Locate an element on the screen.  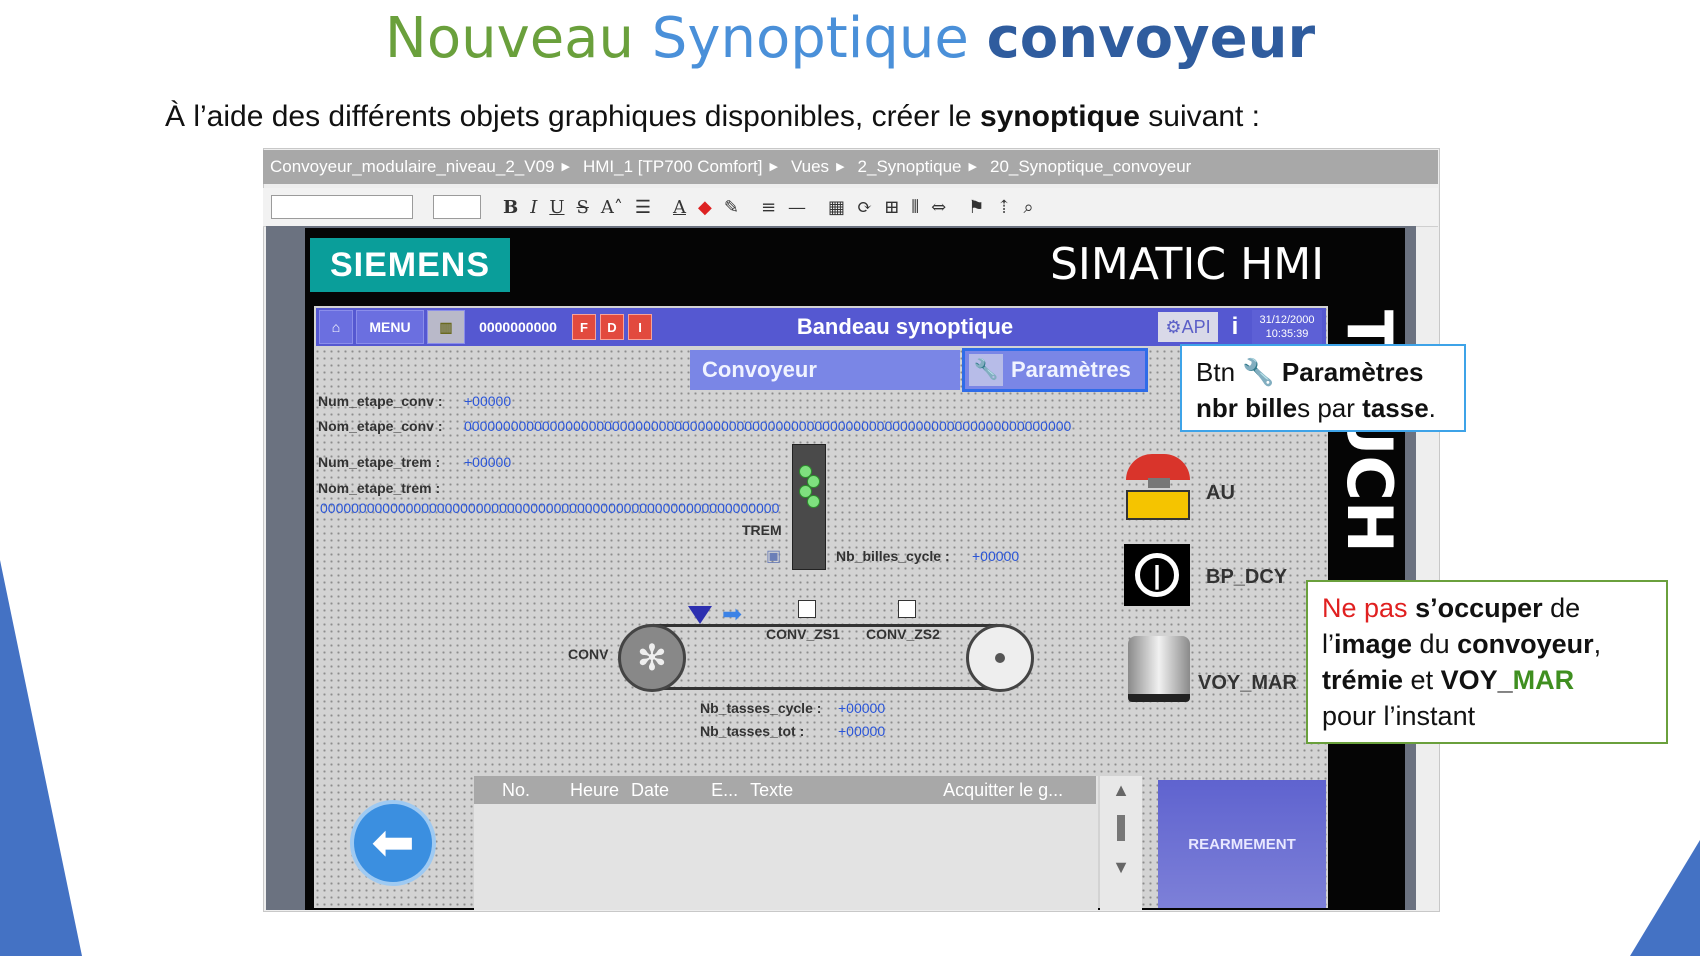
num-etape-conv-label: Num_etape_conv : is located at coordinates (380, 401).